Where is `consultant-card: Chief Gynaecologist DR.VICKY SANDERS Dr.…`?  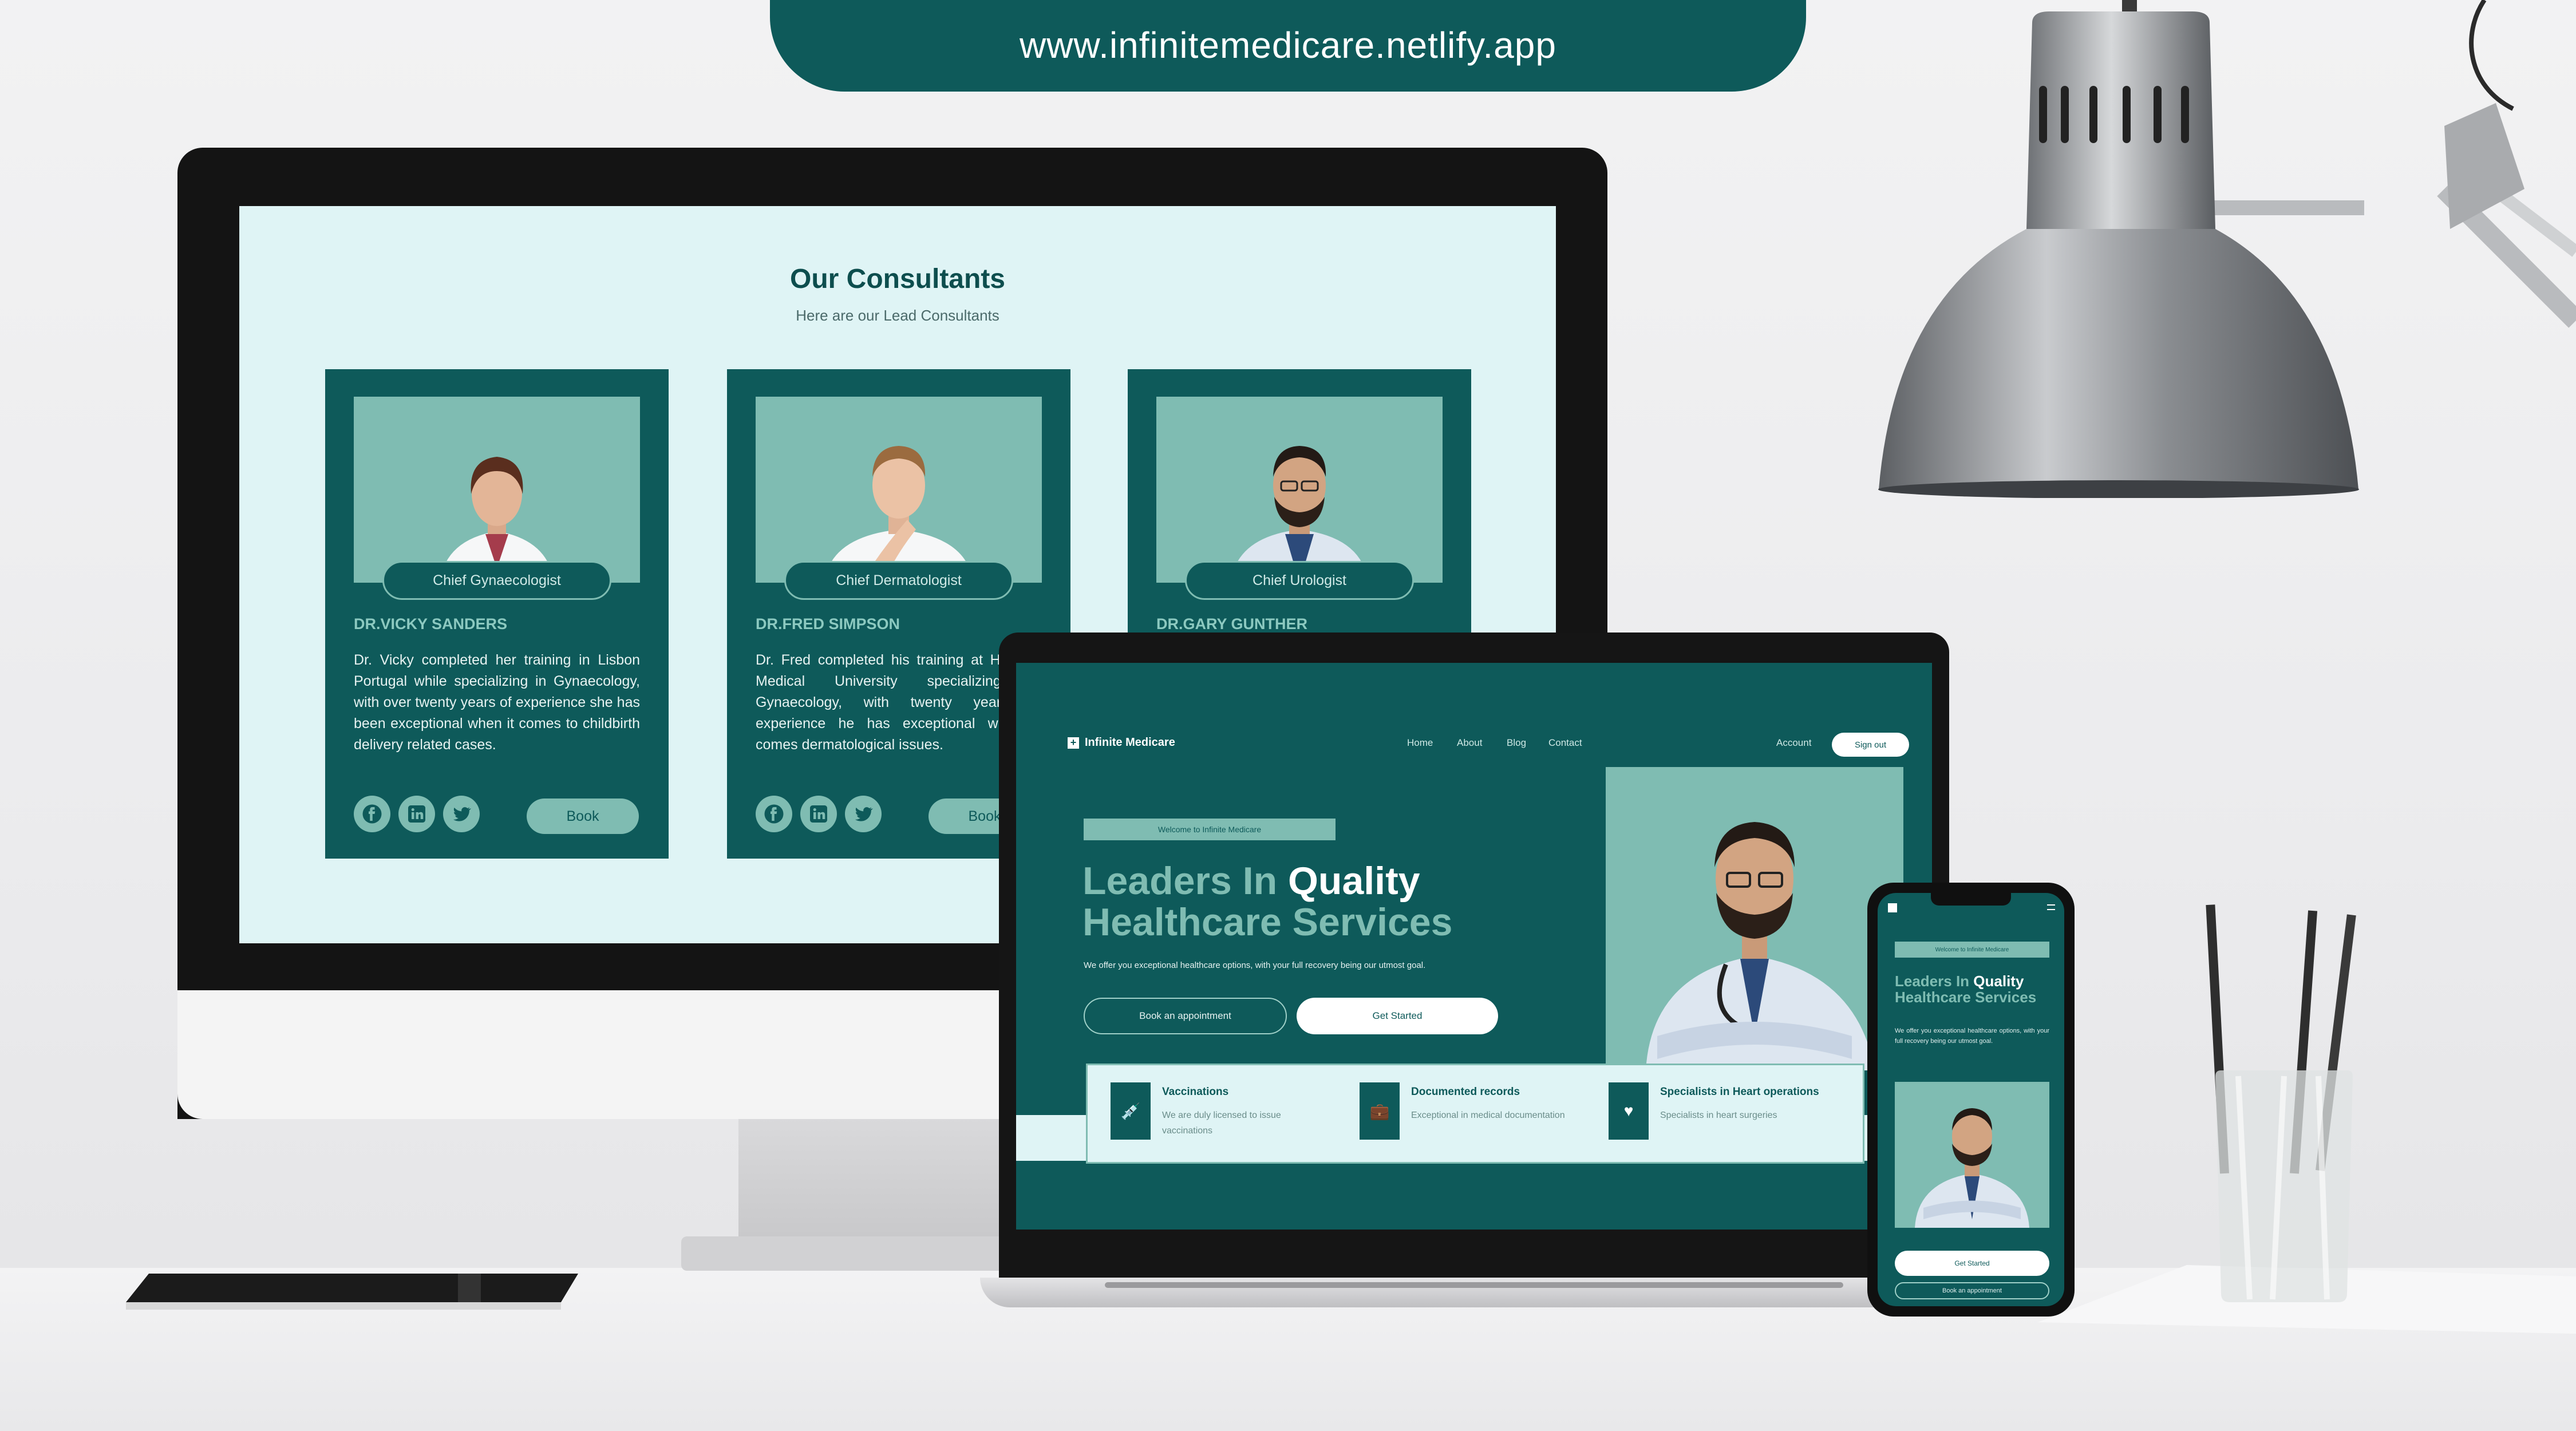
consultant-card: Chief Gynaecologist DR.VICKY SANDERS Dr.… is located at coordinates (497, 614).